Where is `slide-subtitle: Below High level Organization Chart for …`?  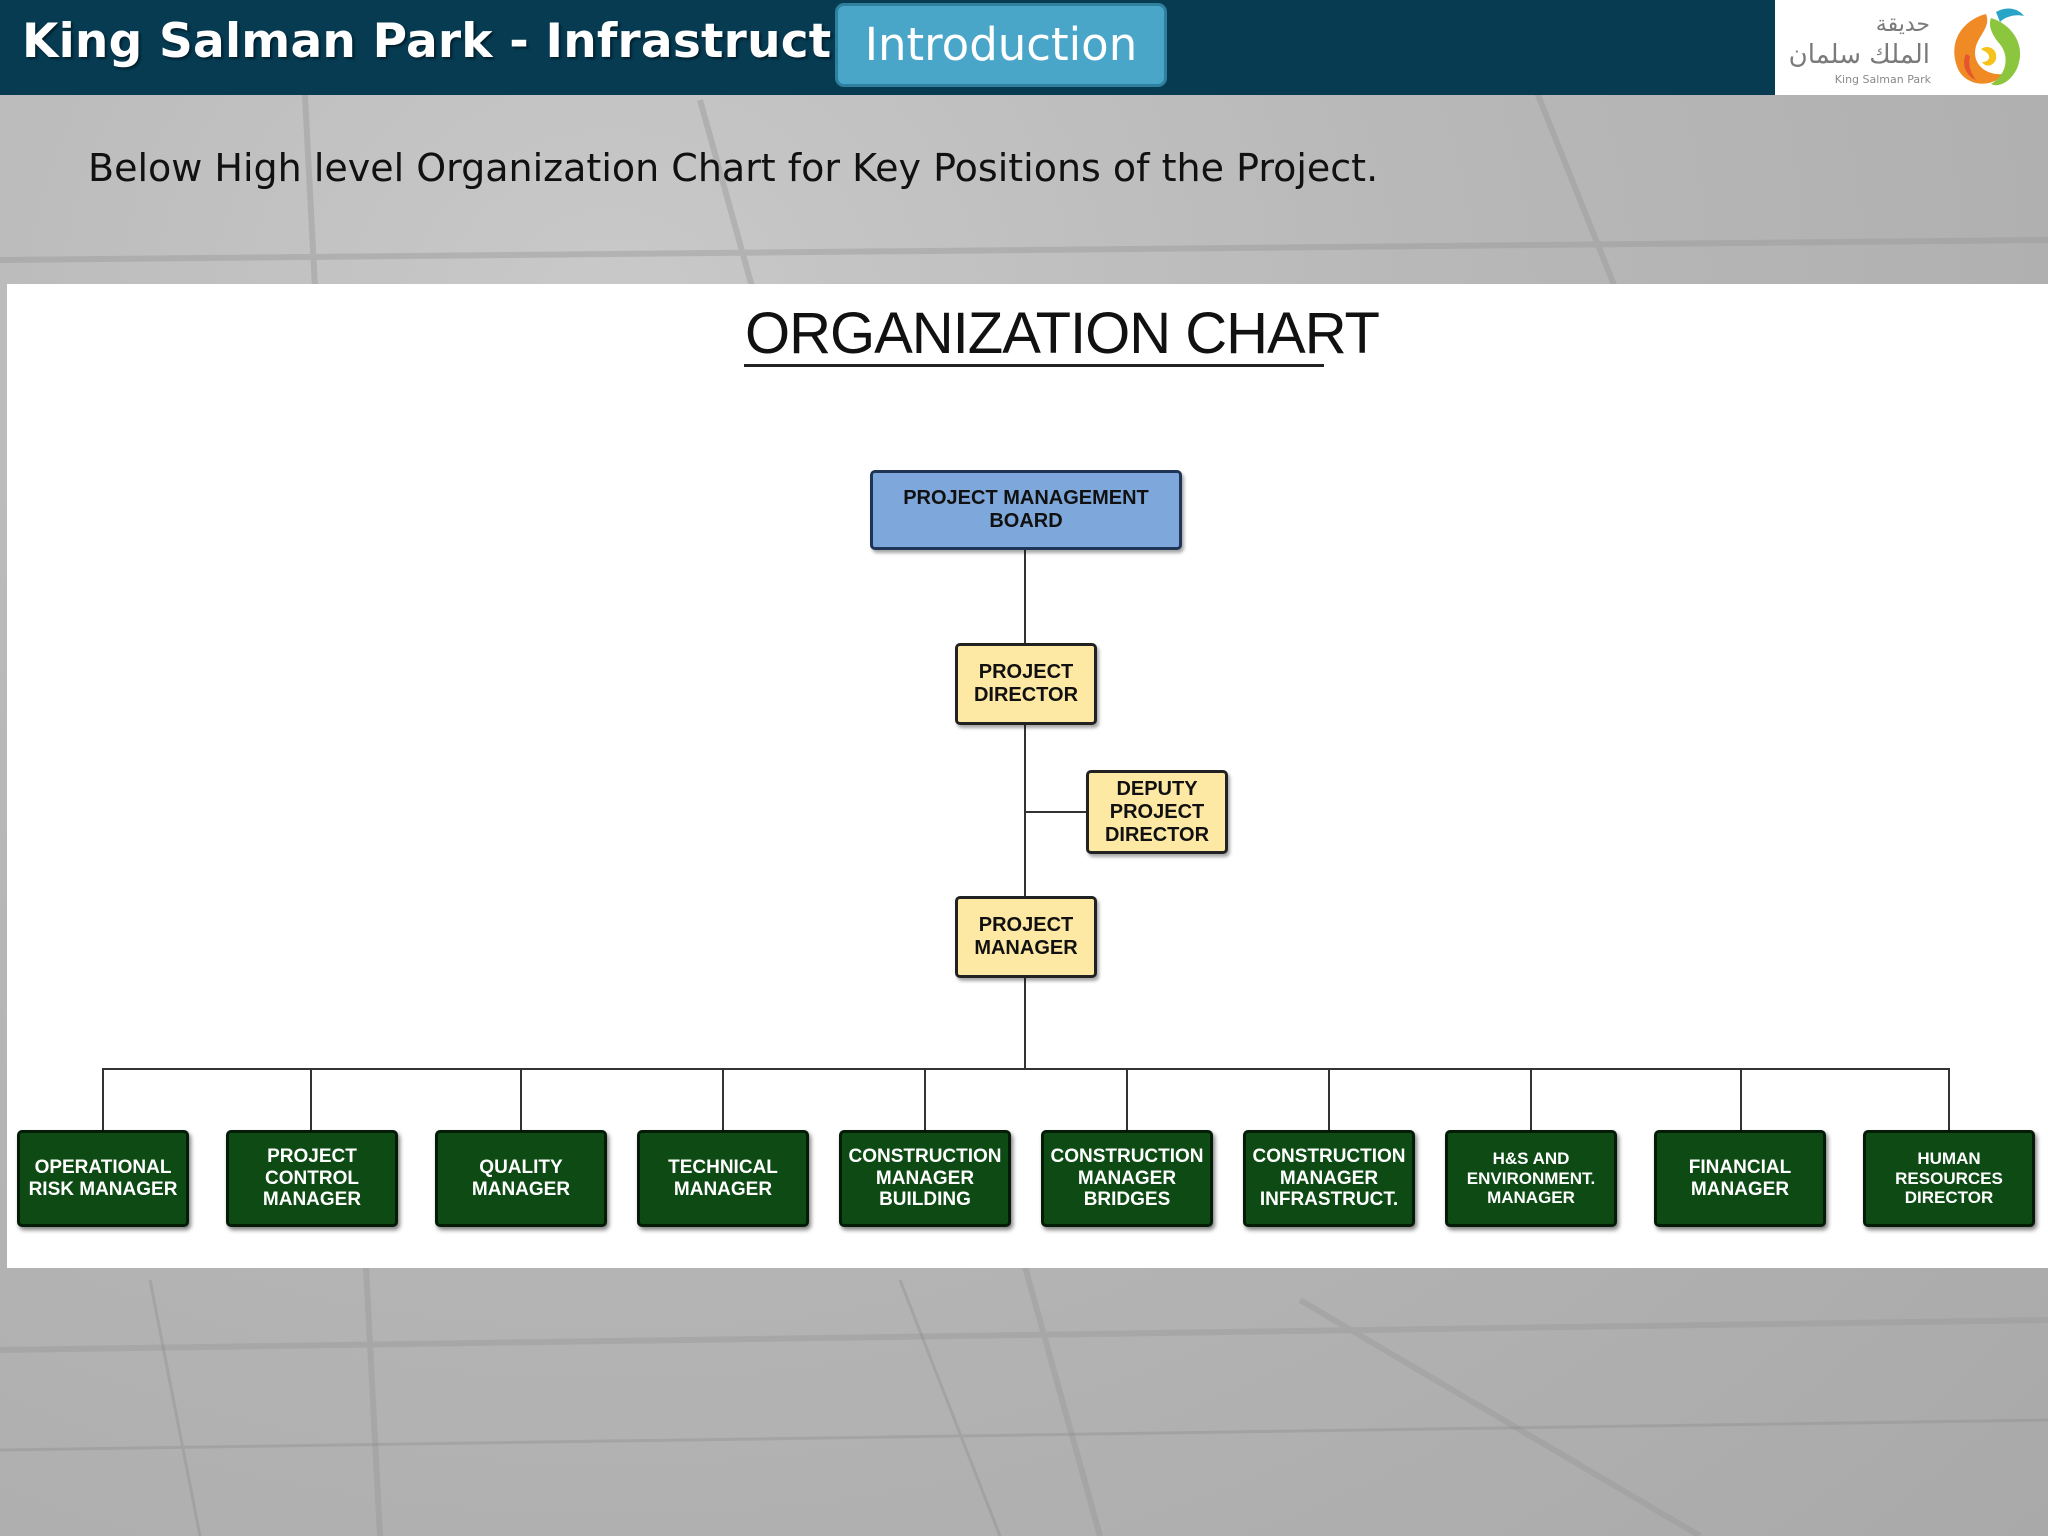 slide-subtitle: Below High level Organization Chart for … is located at coordinates (733, 168).